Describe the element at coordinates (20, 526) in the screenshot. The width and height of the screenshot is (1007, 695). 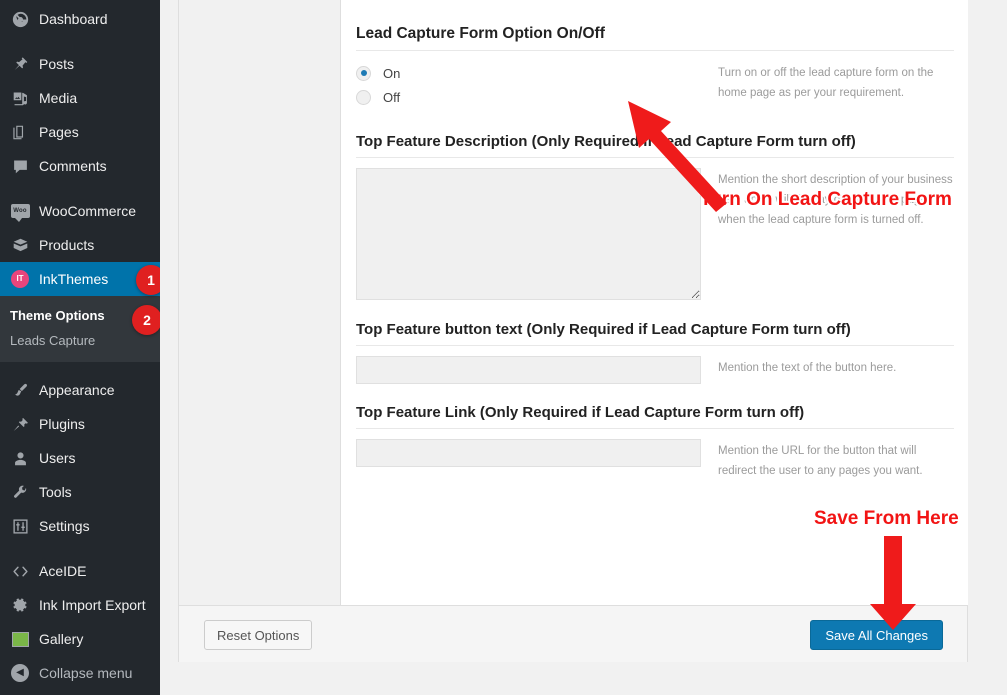
I see `sliders-icon` at that location.